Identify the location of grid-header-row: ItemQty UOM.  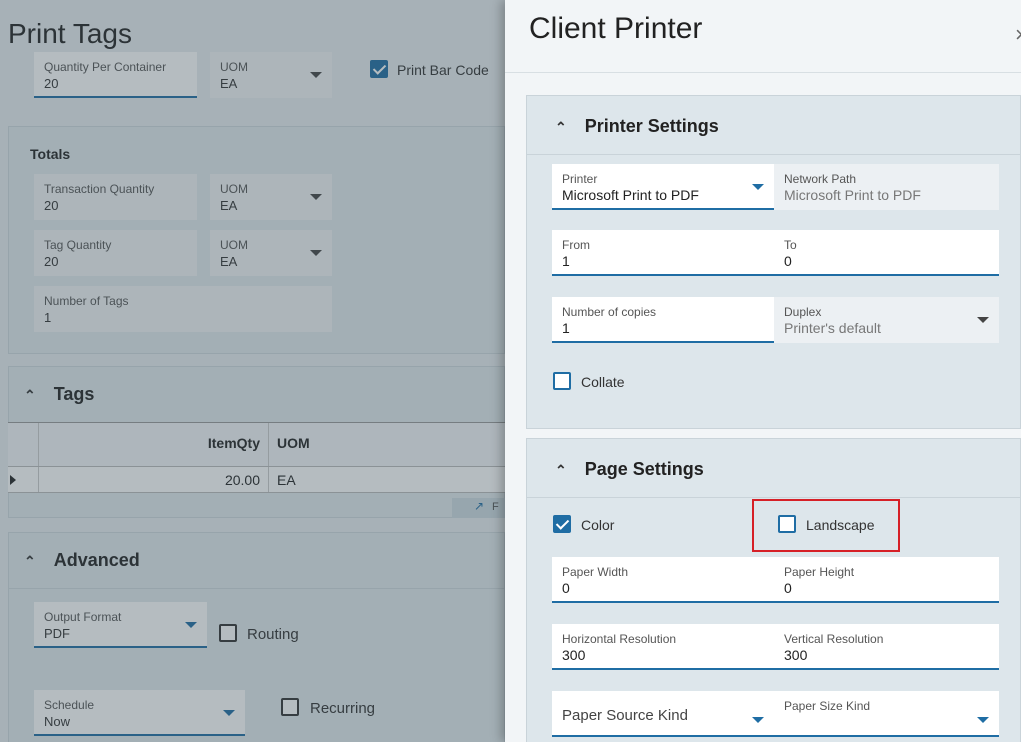
(256, 445).